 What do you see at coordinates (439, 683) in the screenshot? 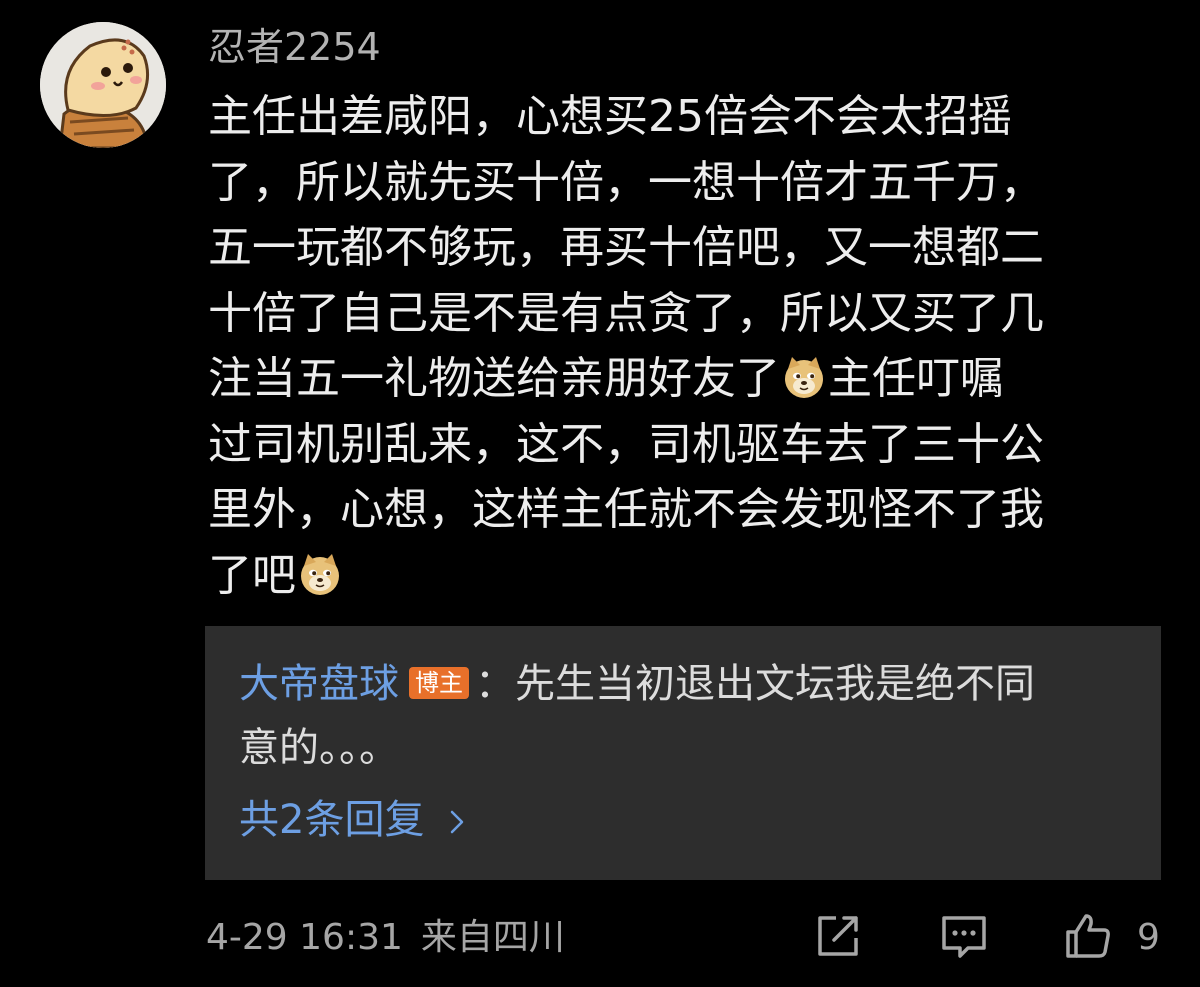
I see `author-badge: 博主` at bounding box center [439, 683].